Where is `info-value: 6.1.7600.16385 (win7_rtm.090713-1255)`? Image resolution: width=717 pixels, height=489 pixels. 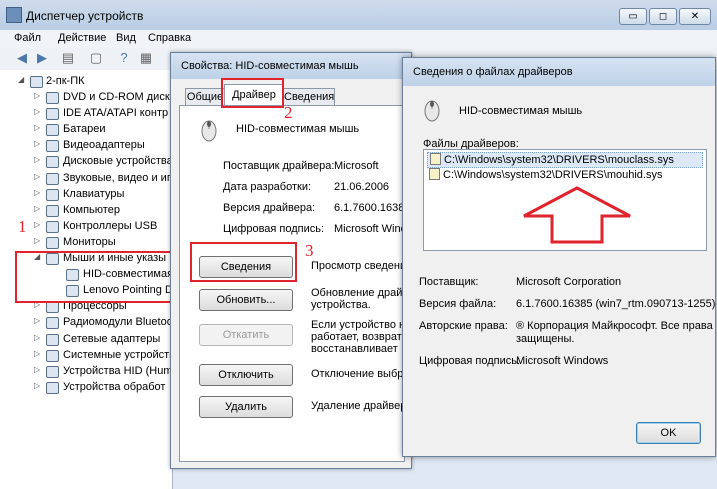
info-value: 6.1.7600.16385 (win7_rtm.090713-1255) is located at coordinates (616, 304).